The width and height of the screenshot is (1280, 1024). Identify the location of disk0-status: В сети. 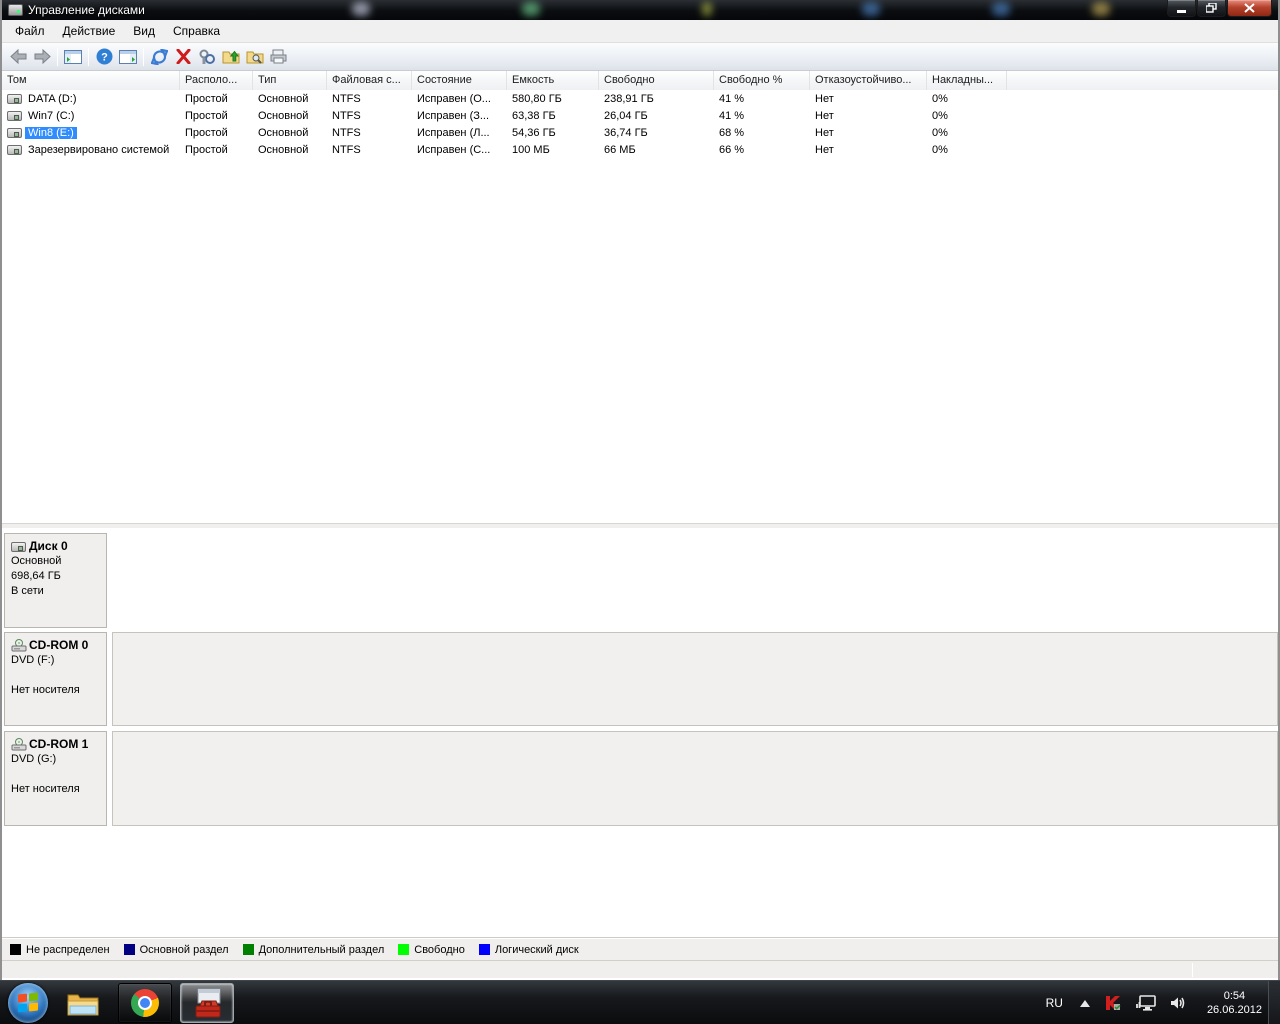
(27, 591).